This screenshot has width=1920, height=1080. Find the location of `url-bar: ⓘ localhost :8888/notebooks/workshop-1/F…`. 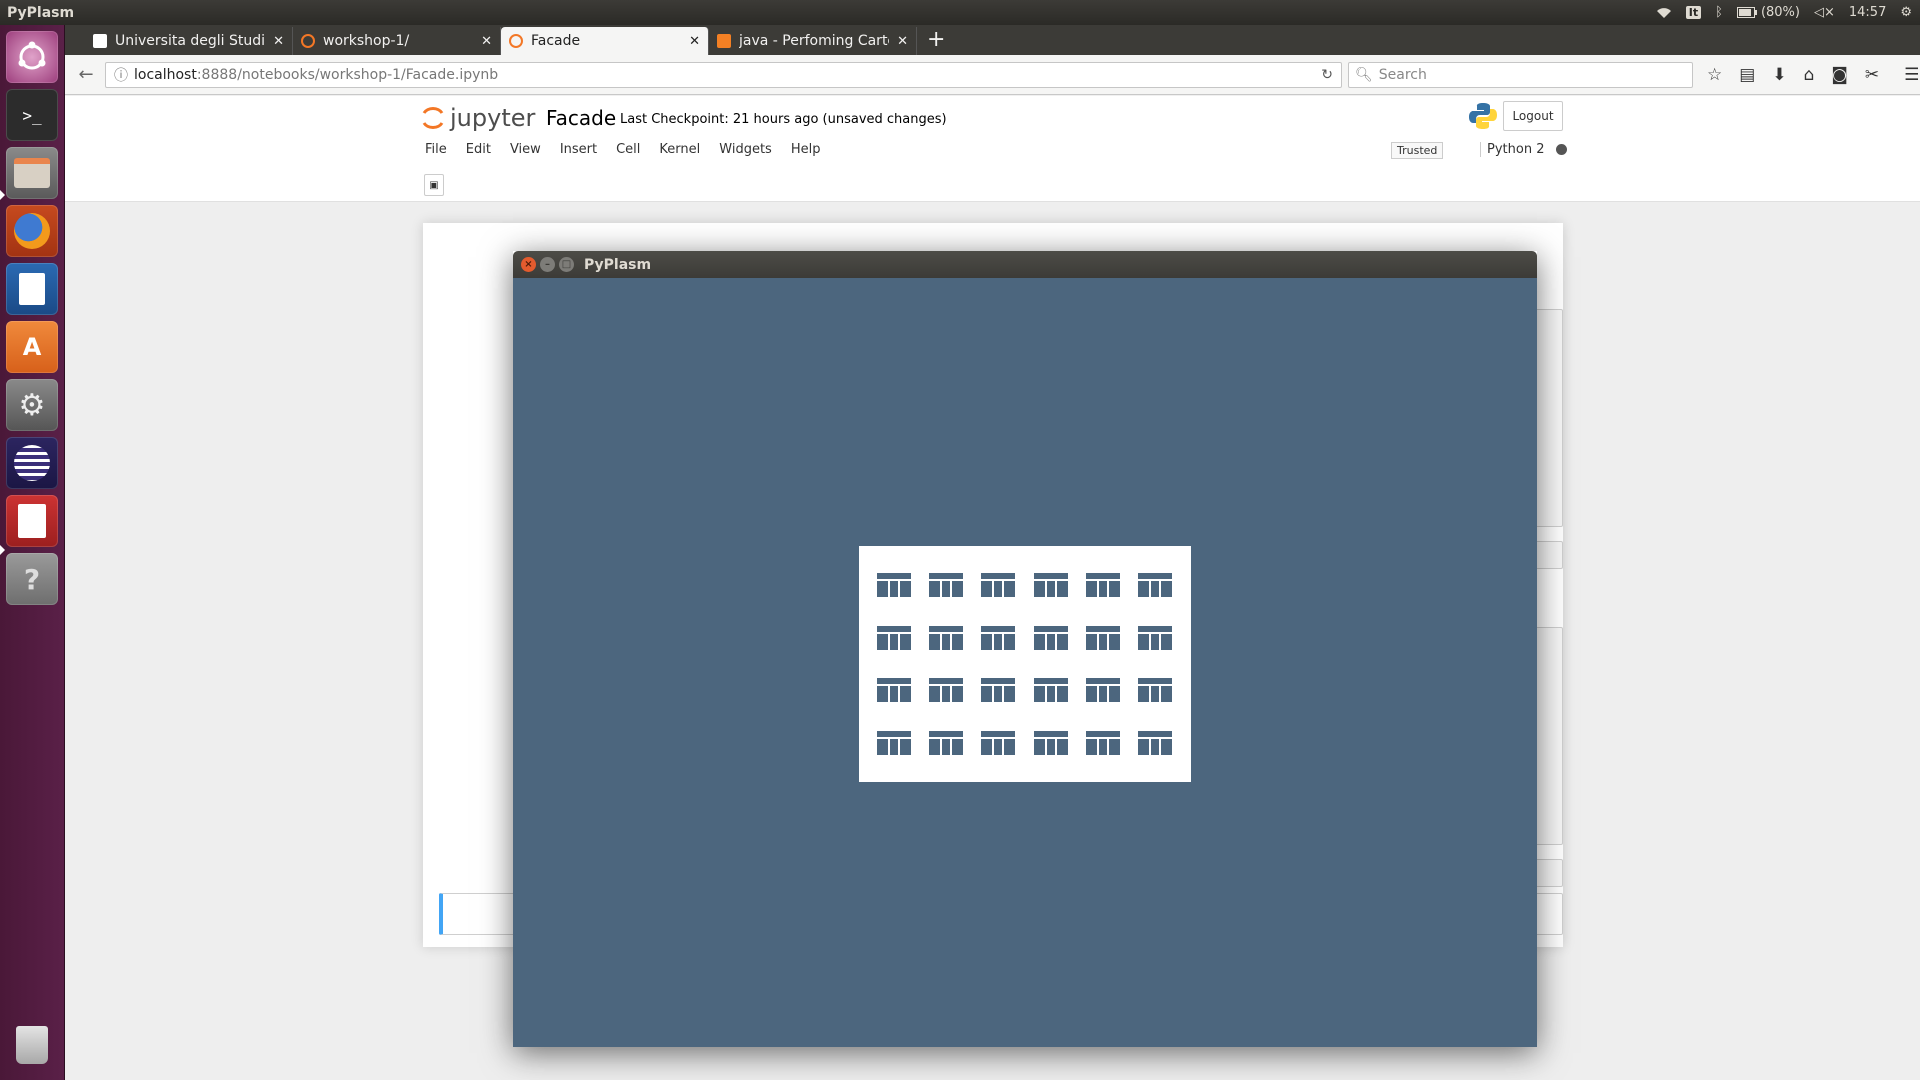

url-bar: ⓘ localhost :8888/notebooks/workshop-1/F… is located at coordinates (723, 74).